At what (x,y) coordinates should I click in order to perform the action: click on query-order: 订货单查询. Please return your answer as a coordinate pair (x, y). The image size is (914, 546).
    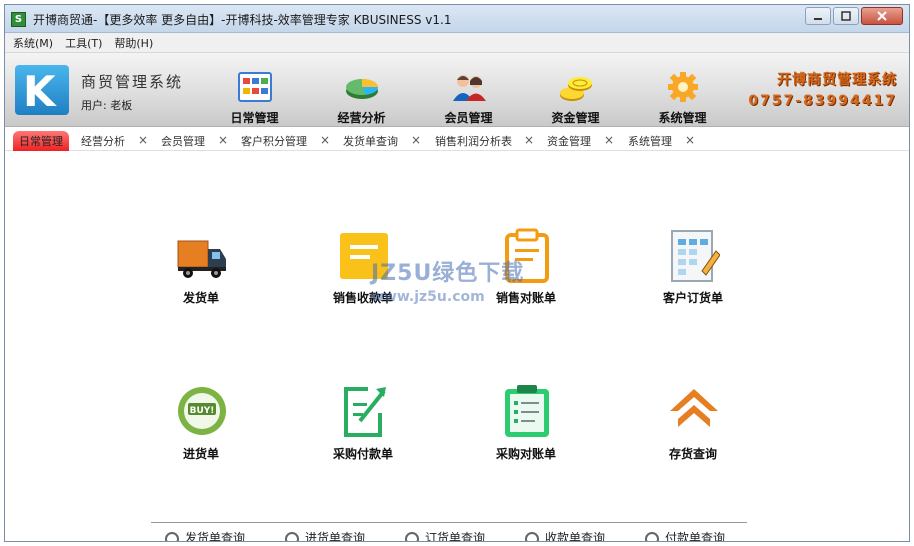
    Looking at the image, I should click on (445, 535).